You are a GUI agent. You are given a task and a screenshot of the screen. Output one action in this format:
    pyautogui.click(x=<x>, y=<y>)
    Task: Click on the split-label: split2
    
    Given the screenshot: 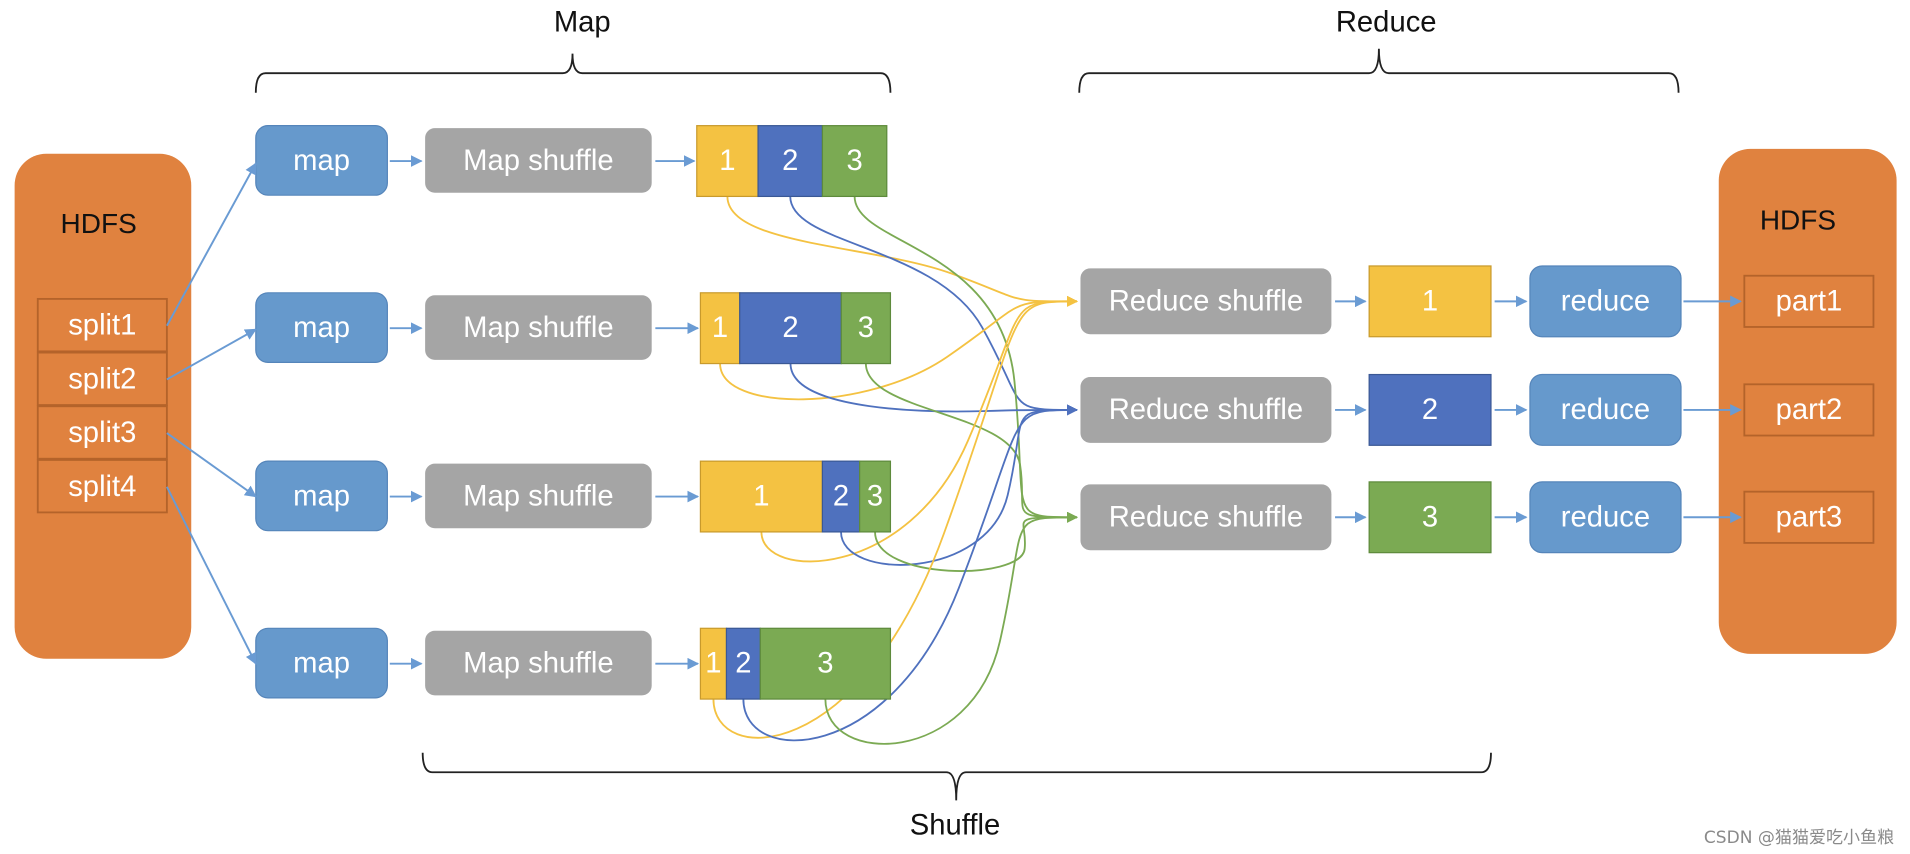 What is the action you would take?
    pyautogui.click(x=102, y=379)
    